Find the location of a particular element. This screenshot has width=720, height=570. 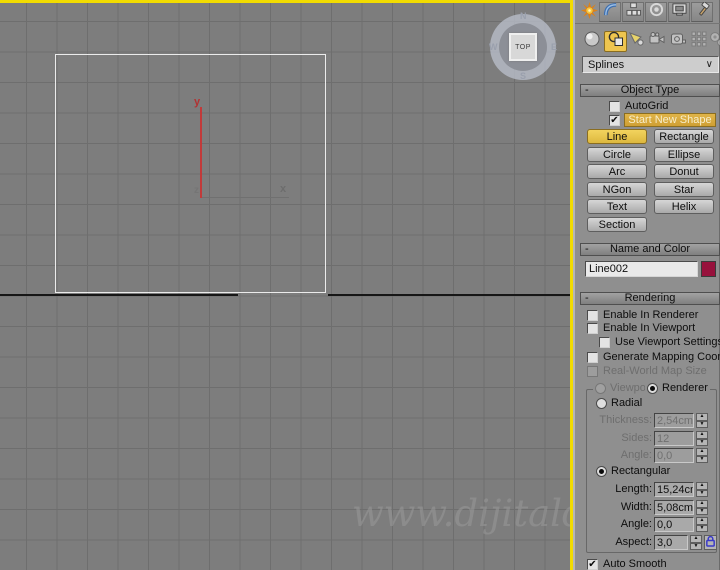

autogrid-label: AutoGrid is located at coordinates (647, 106).